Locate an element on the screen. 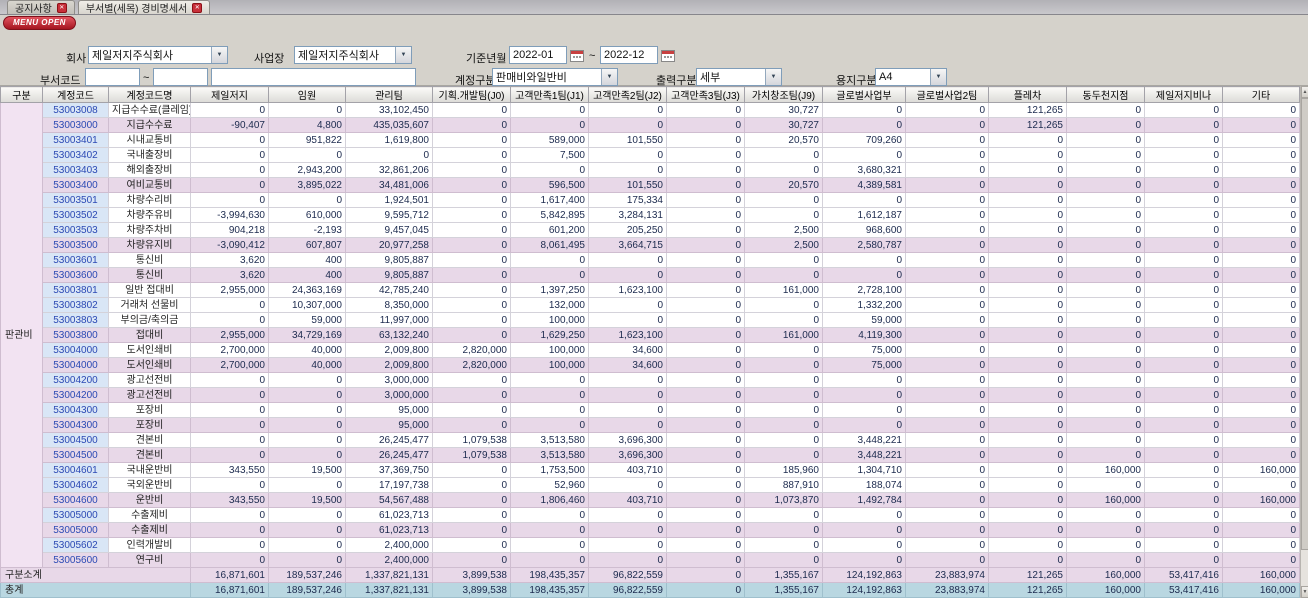 This screenshot has width=1308, height=598. amount-cell: 2,580,787 is located at coordinates (864, 245).